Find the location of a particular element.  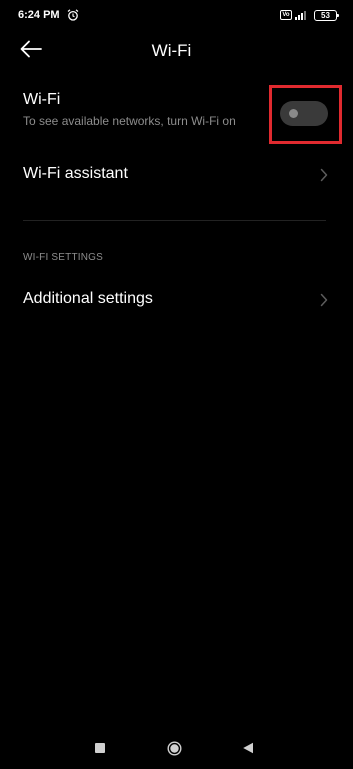

home-button is located at coordinates (174, 748).